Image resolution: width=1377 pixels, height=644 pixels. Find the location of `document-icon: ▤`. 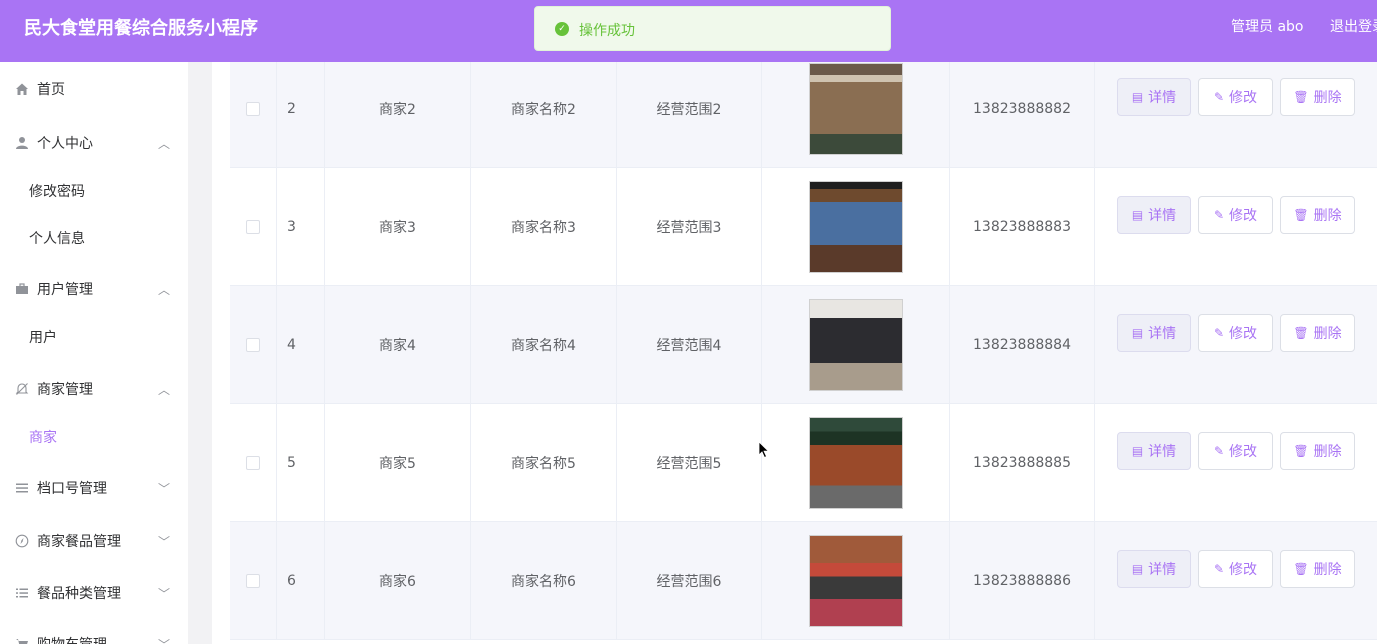

document-icon: ▤ is located at coordinates (1137, 569).